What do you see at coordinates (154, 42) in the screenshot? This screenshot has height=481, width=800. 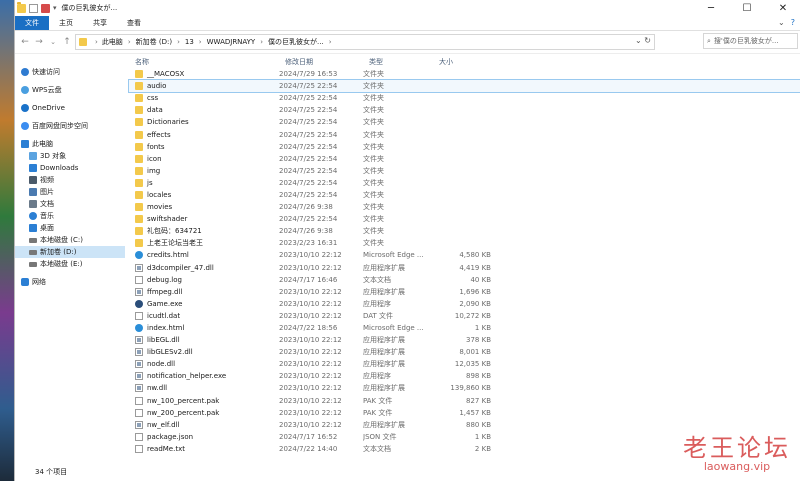 I see `breadcrumb-item: 新加卷 (D:)` at bounding box center [154, 42].